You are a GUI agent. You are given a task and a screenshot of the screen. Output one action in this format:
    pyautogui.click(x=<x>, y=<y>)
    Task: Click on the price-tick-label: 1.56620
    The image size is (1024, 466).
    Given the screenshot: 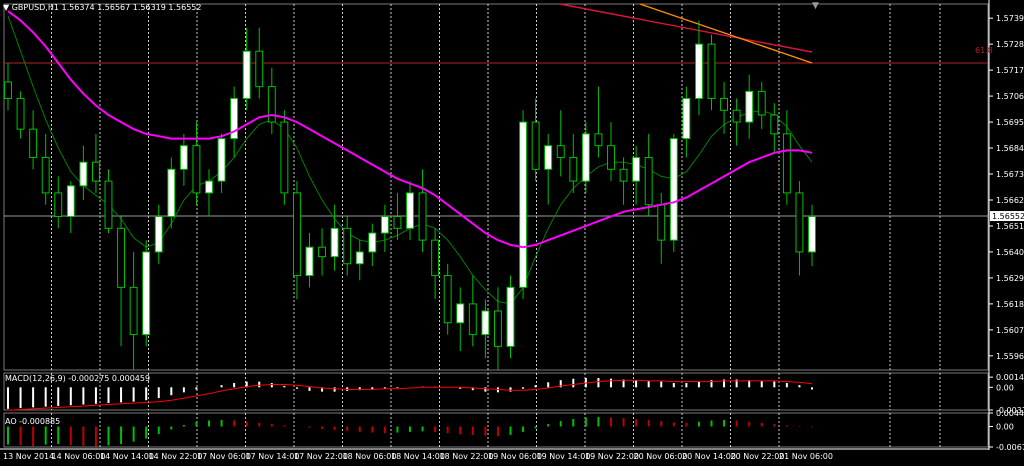 What is the action you would take?
    pyautogui.click(x=1010, y=200)
    